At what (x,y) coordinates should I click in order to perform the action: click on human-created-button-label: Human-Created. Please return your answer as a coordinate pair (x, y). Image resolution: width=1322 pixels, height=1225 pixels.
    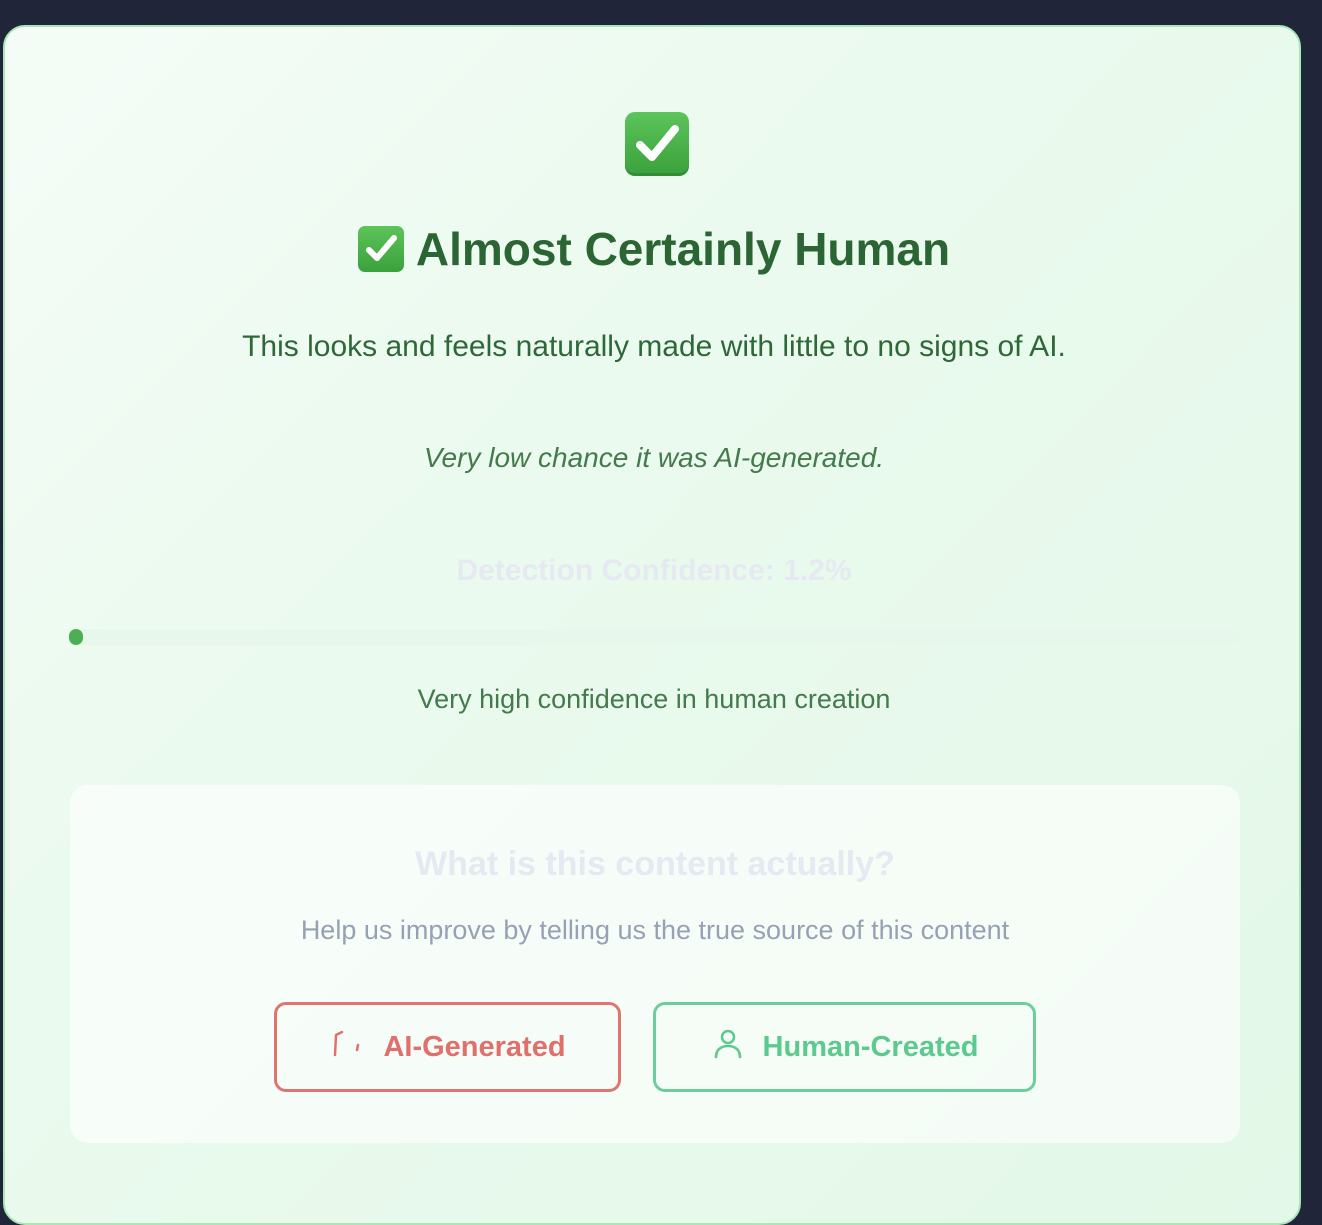
    Looking at the image, I should click on (870, 1046).